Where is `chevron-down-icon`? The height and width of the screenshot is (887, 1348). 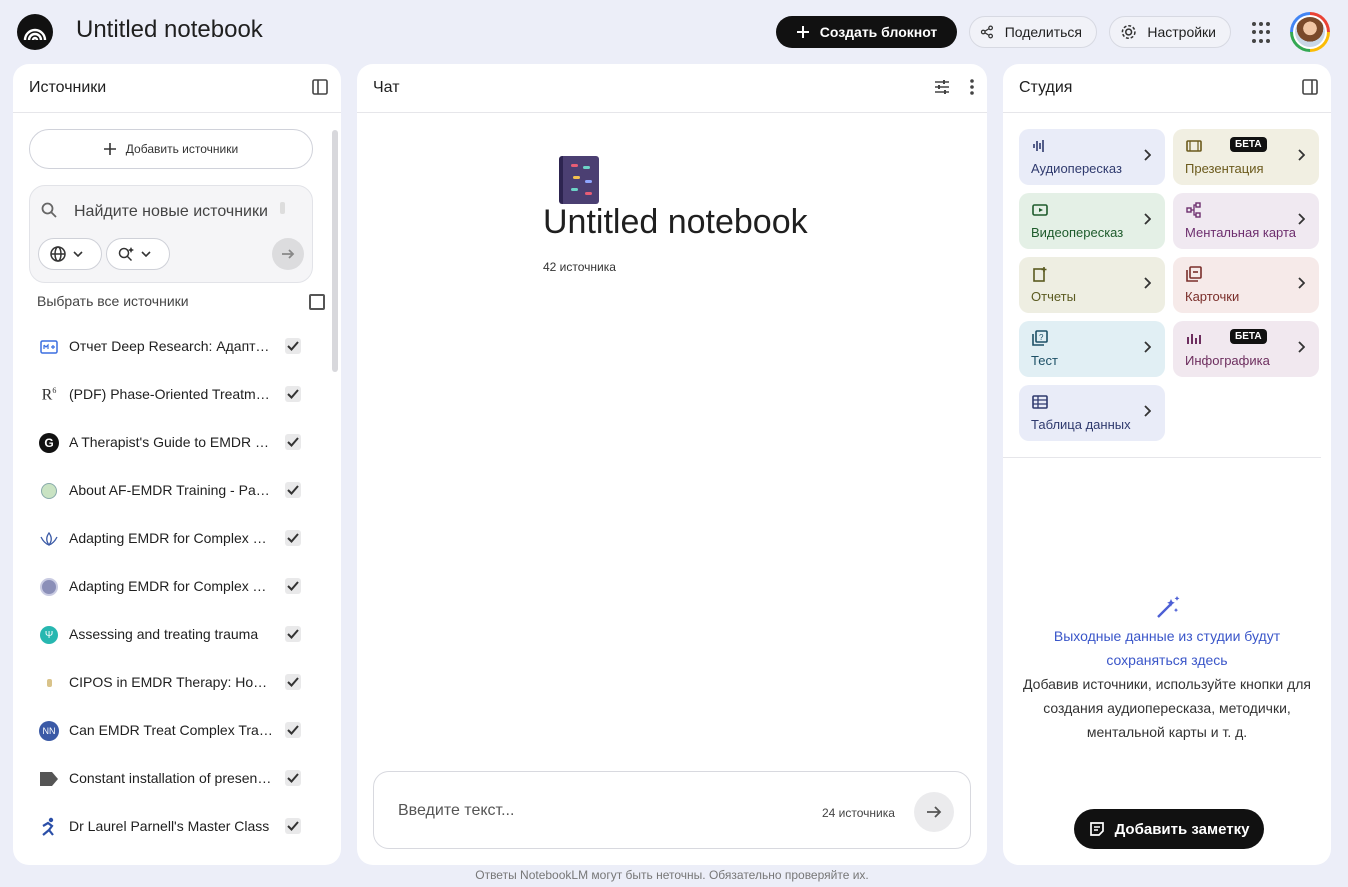
chevron-down-icon is located at coordinates (78, 254).